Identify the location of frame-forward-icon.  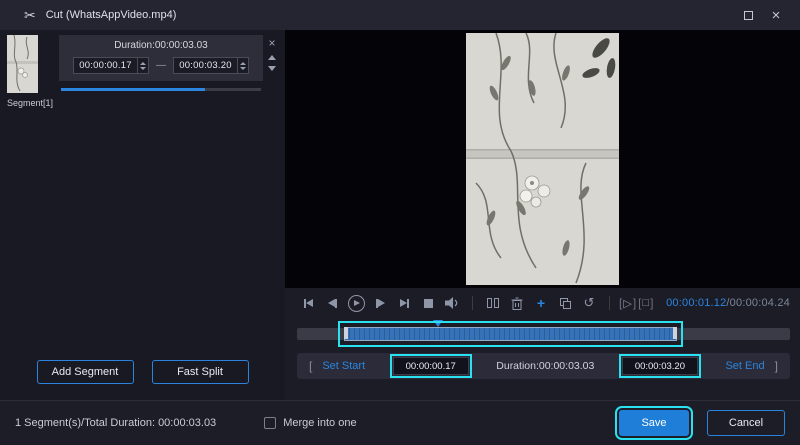
(381, 303).